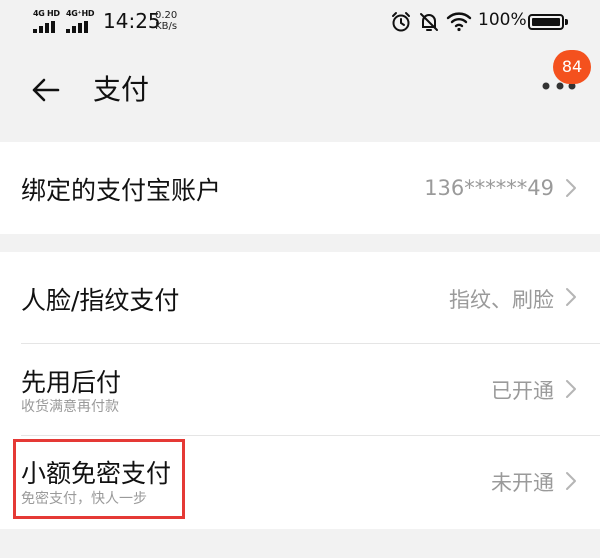 This screenshot has width=600, height=558. What do you see at coordinates (401, 22) in the screenshot?
I see `alarm-icon` at bounding box center [401, 22].